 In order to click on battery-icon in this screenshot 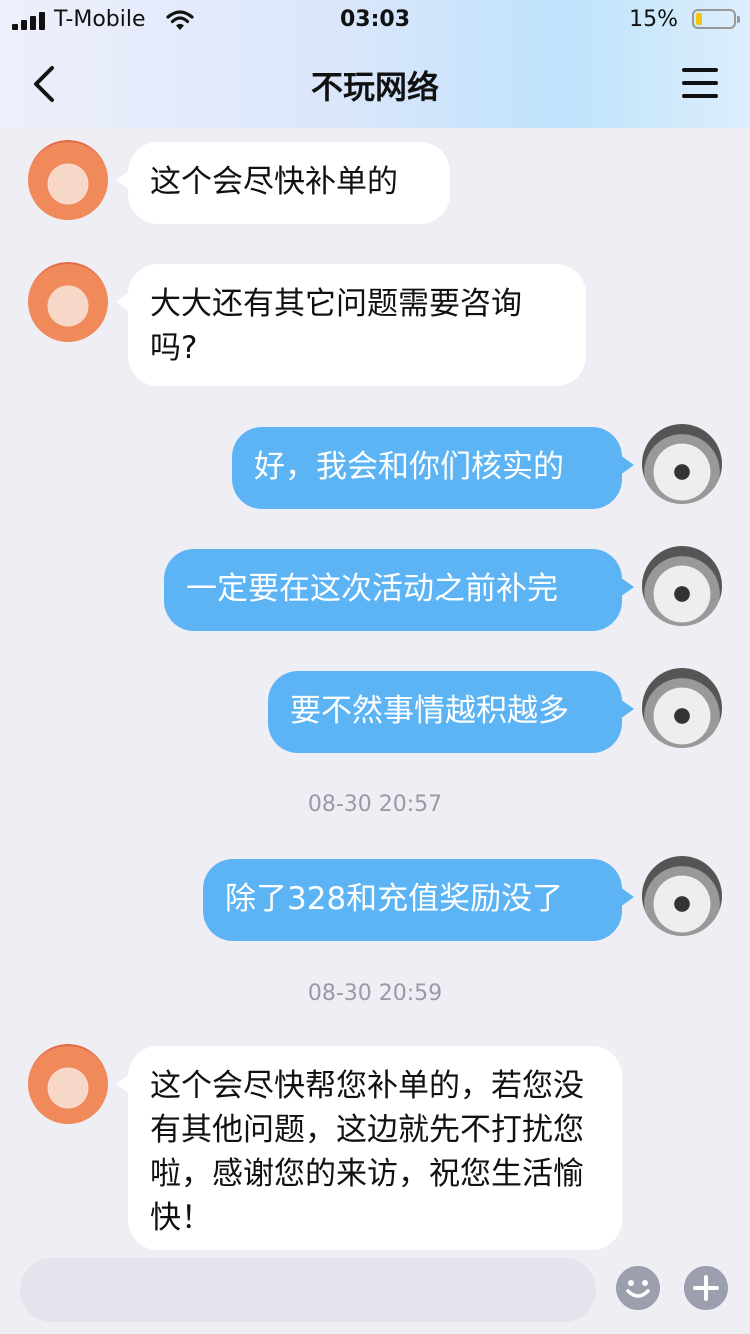, I will do `click(716, 19)`.